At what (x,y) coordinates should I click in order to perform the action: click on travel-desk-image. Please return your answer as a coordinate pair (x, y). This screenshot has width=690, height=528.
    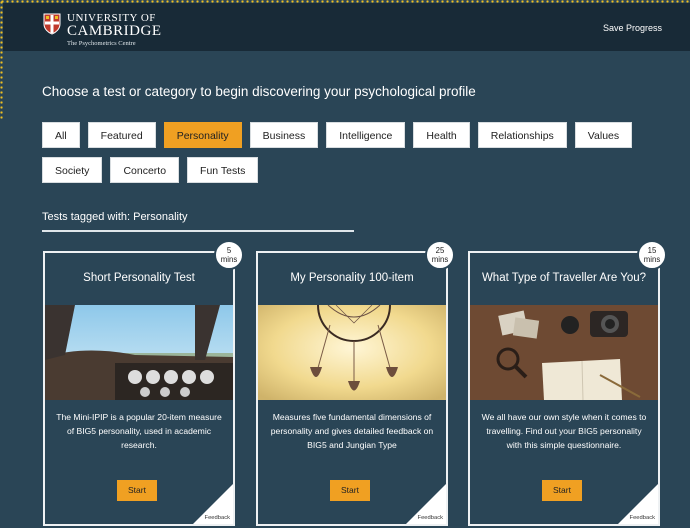
    Looking at the image, I should click on (564, 352).